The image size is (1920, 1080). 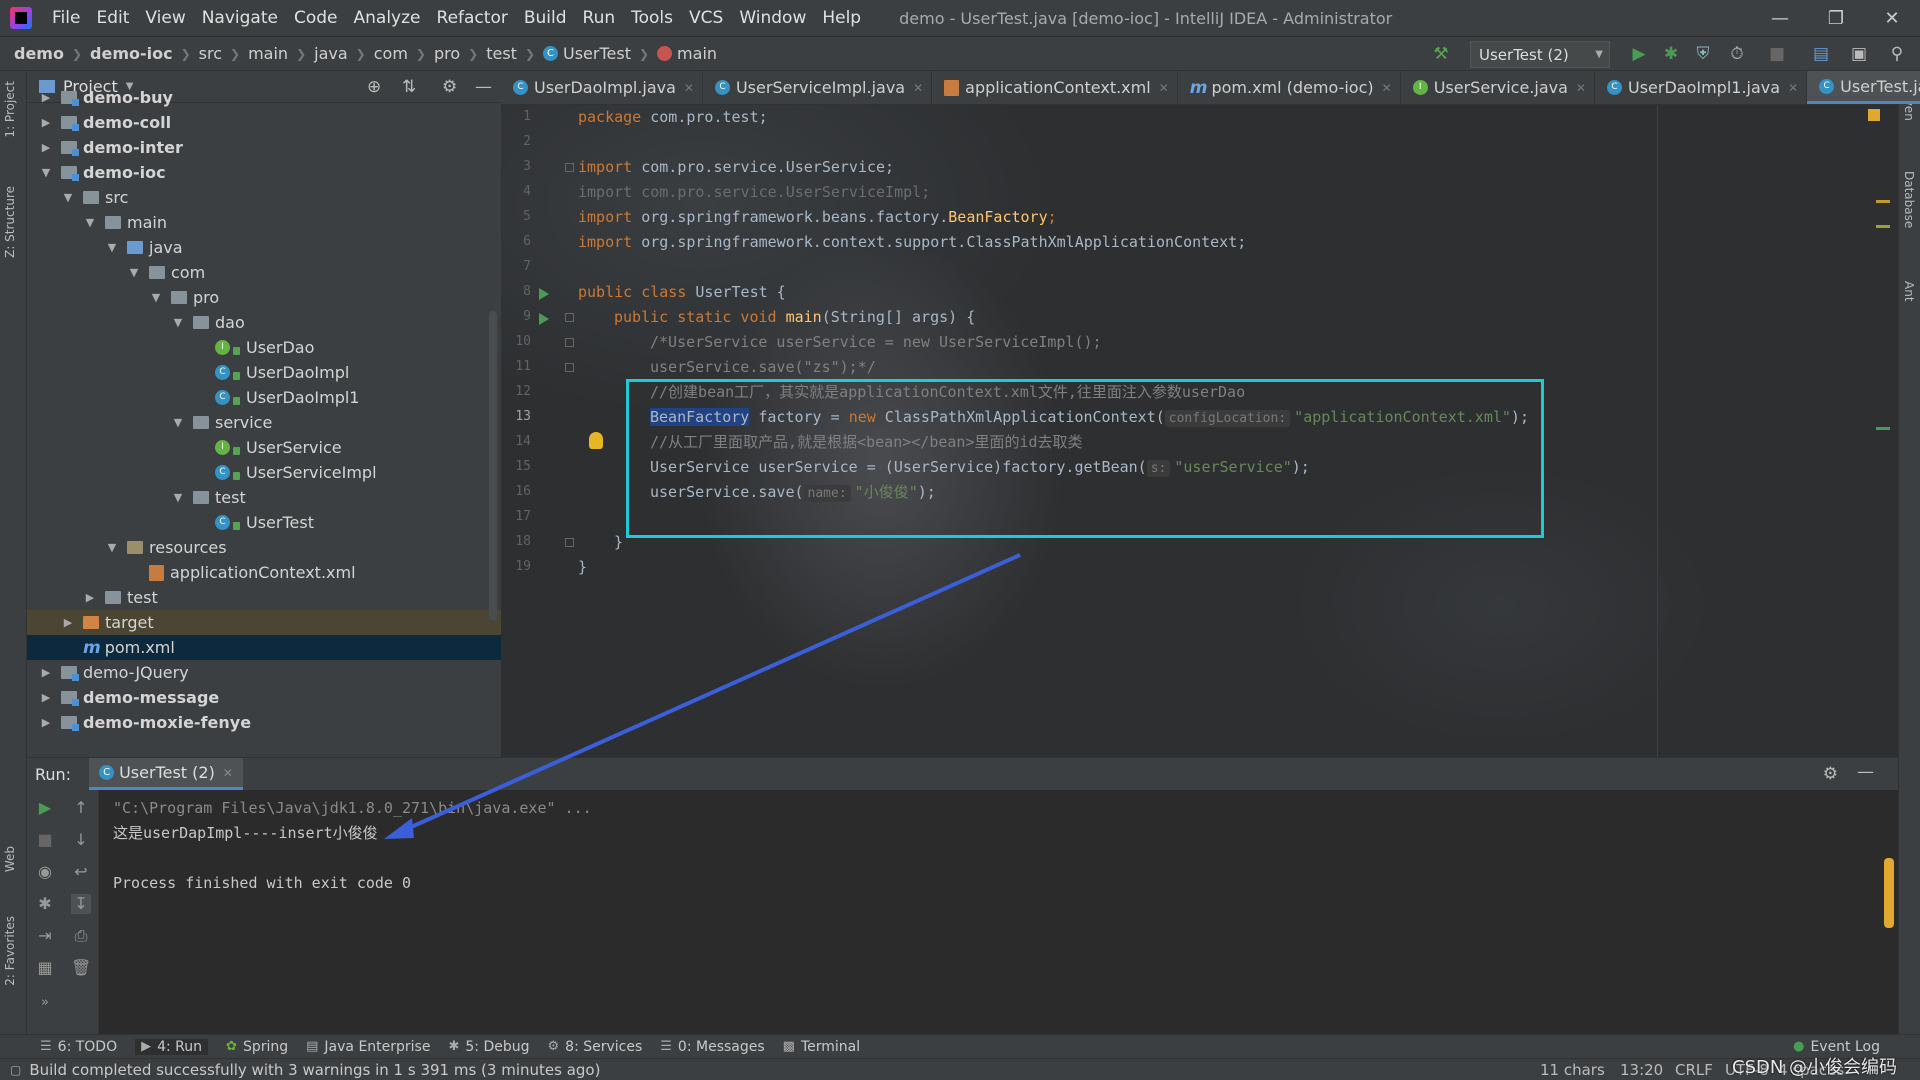 I want to click on soft-wrap-icon: ↩, so click(x=81, y=872).